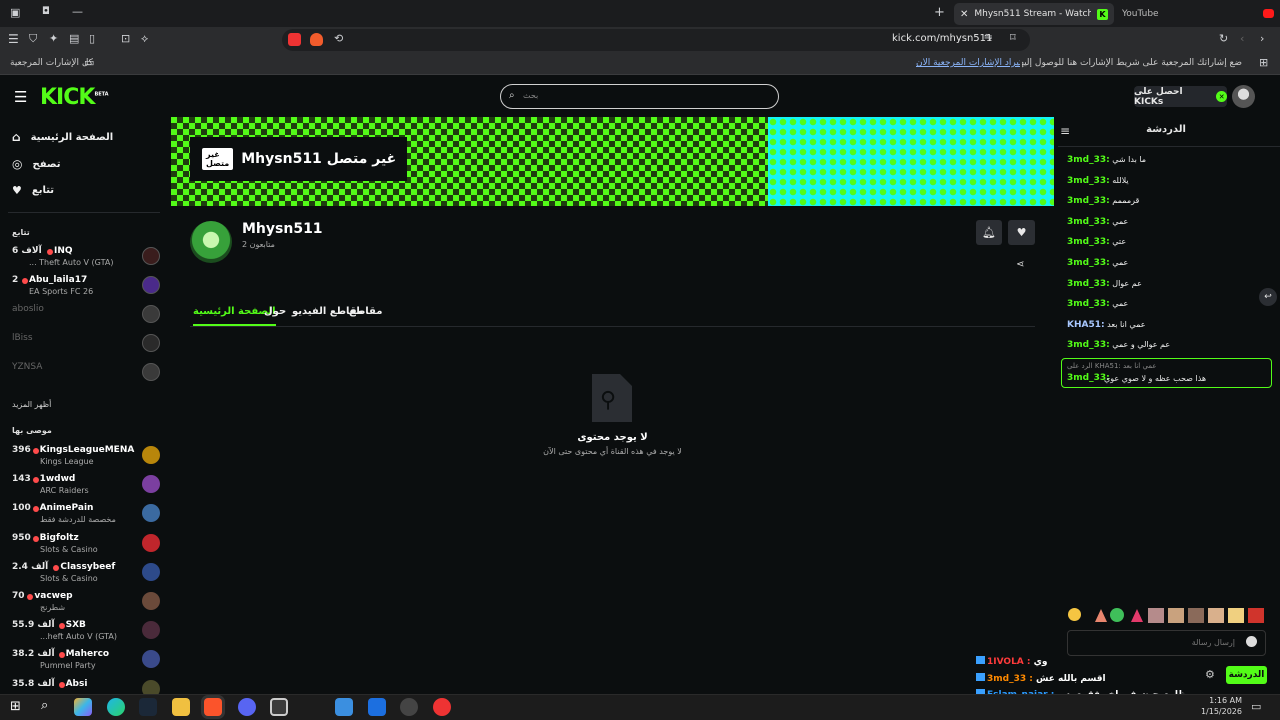 This screenshot has height=720, width=1280. What do you see at coordinates (86, 486) in the screenshot?
I see `recommended-channel: 143 1wdwd ARC Raiders` at bounding box center [86, 486].